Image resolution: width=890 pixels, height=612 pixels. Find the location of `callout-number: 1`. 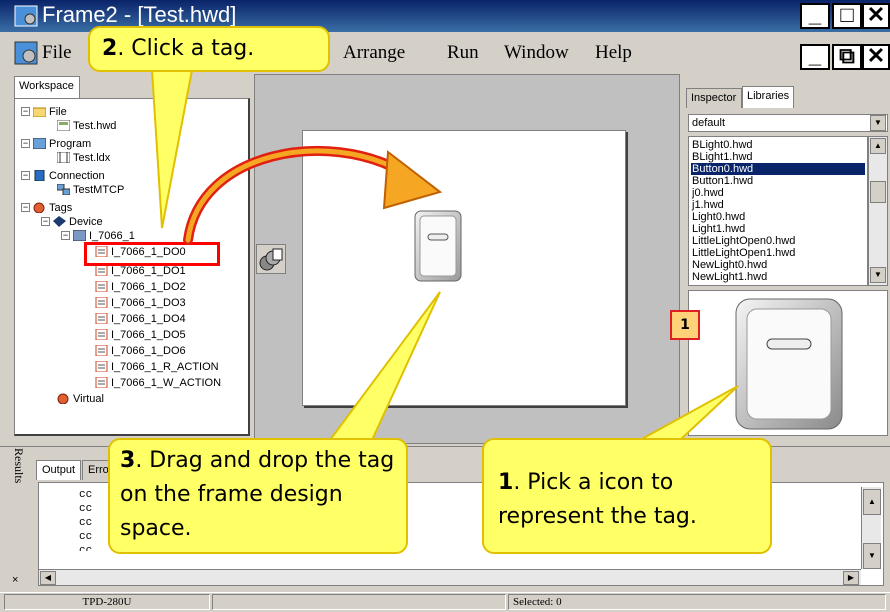

callout-number: 1 is located at coordinates (506, 482).